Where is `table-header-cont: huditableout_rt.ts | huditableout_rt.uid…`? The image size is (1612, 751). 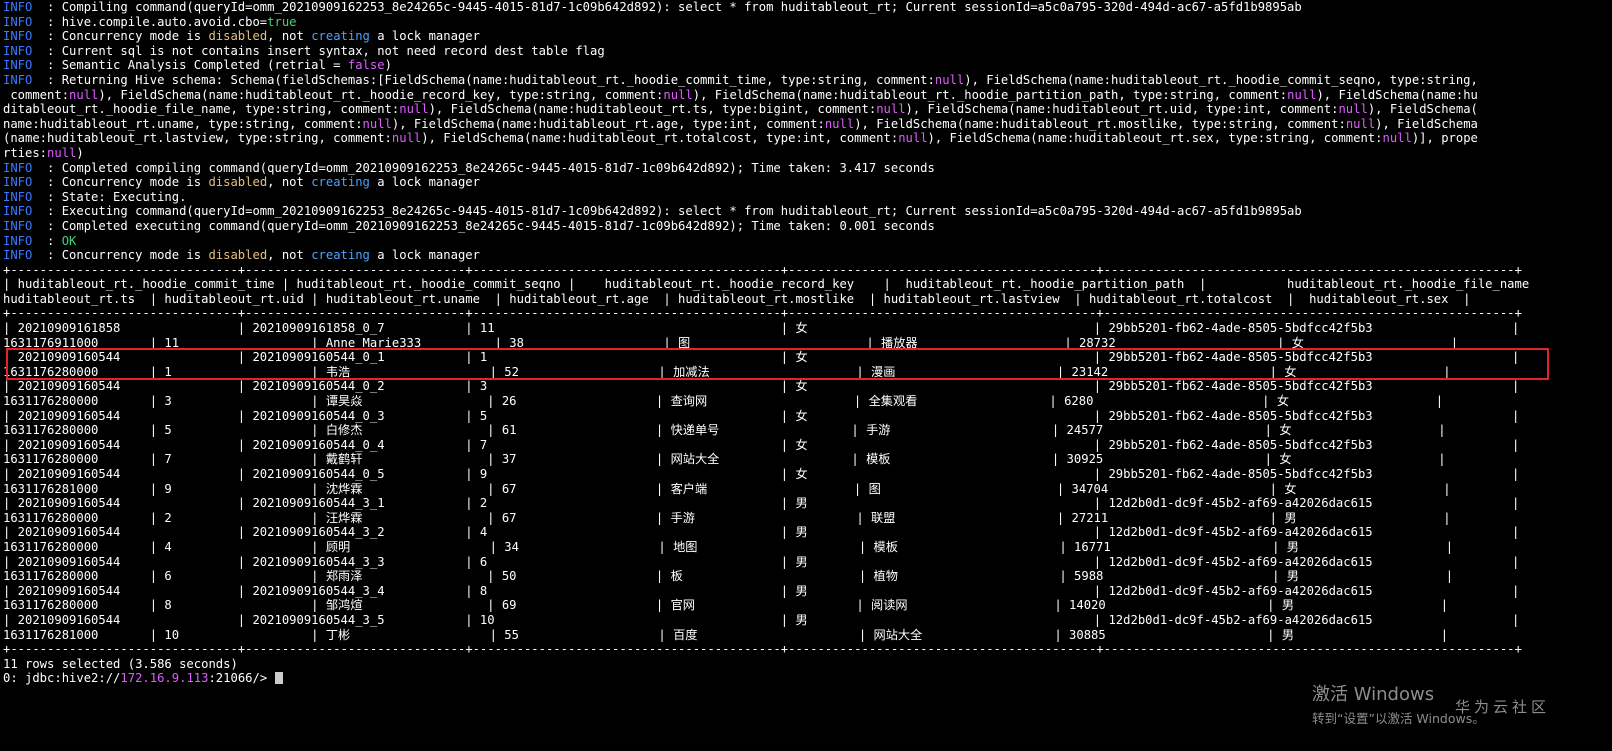
table-header-cont: huditableout_rt.ts | huditableout_rt.uid… is located at coordinates (737, 298).